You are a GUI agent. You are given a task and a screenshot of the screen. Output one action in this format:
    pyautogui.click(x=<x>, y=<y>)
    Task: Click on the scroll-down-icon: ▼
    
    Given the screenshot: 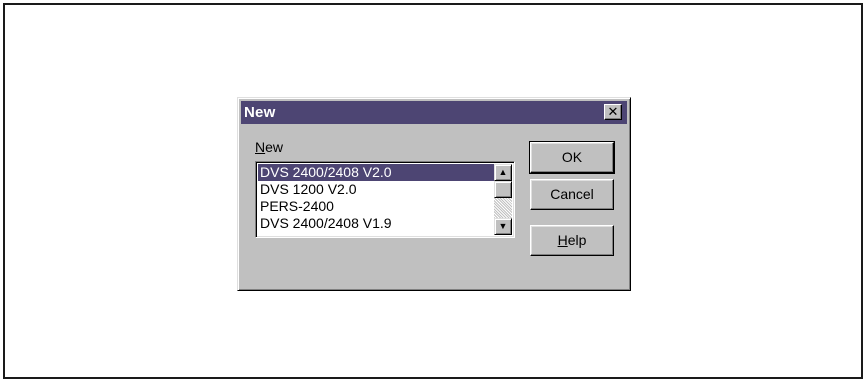 What is the action you would take?
    pyautogui.click(x=503, y=226)
    